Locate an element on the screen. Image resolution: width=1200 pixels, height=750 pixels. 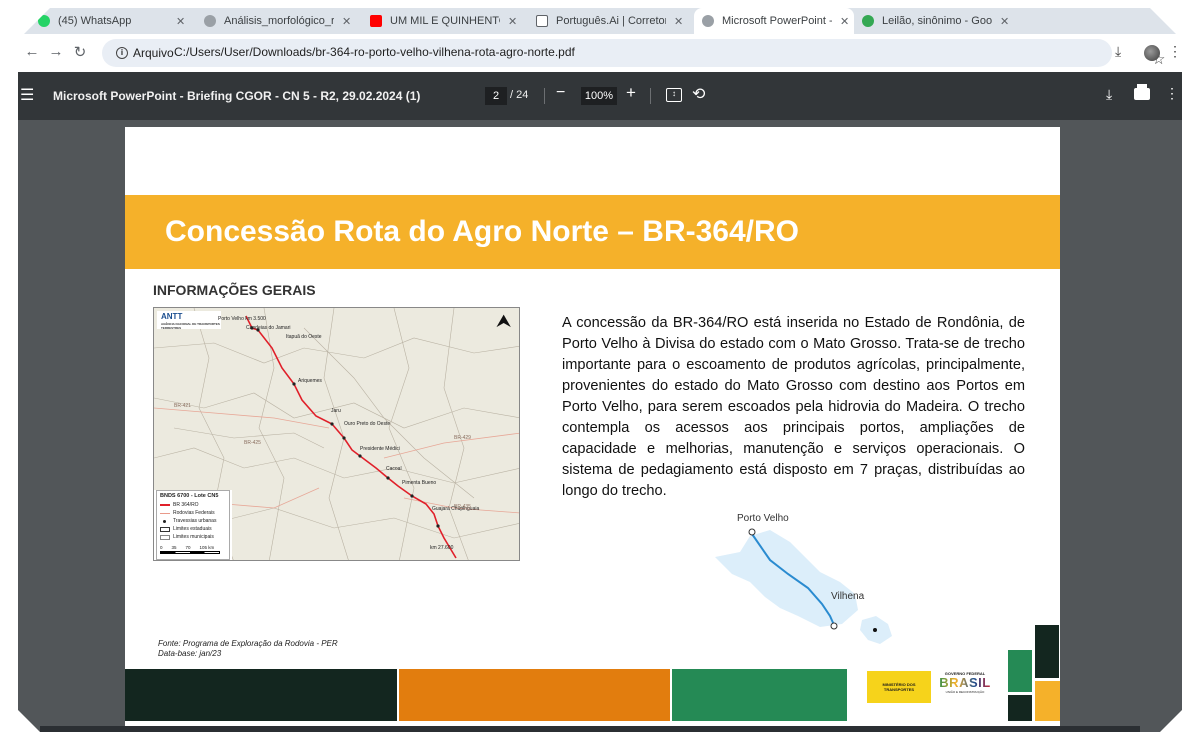
tab-analisis: Análisis_morfológico_re ✕ is located at coordinates (278, 21).